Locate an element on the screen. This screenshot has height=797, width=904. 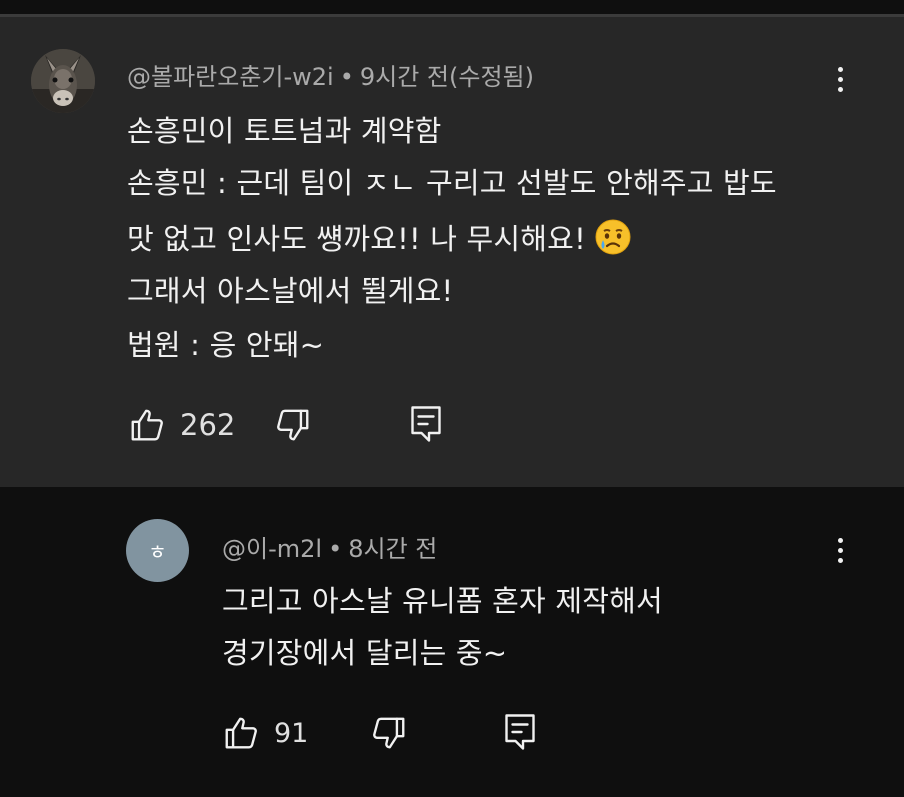
reply-line-2: 경기장에서 달리는 중~ is located at coordinates (365, 653).